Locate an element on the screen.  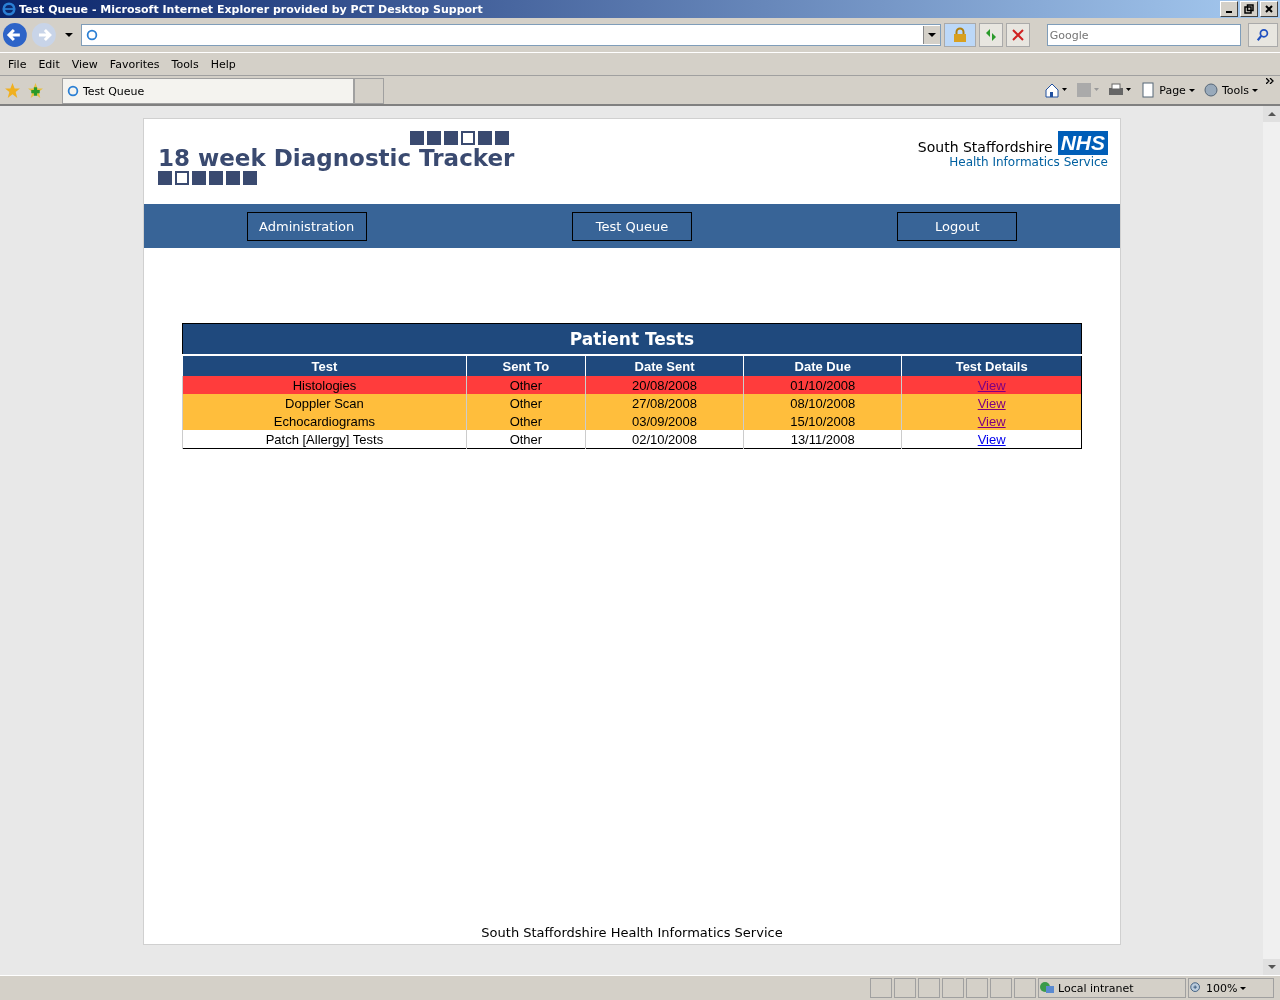
menu-item: Edit is located at coordinates (49, 64).